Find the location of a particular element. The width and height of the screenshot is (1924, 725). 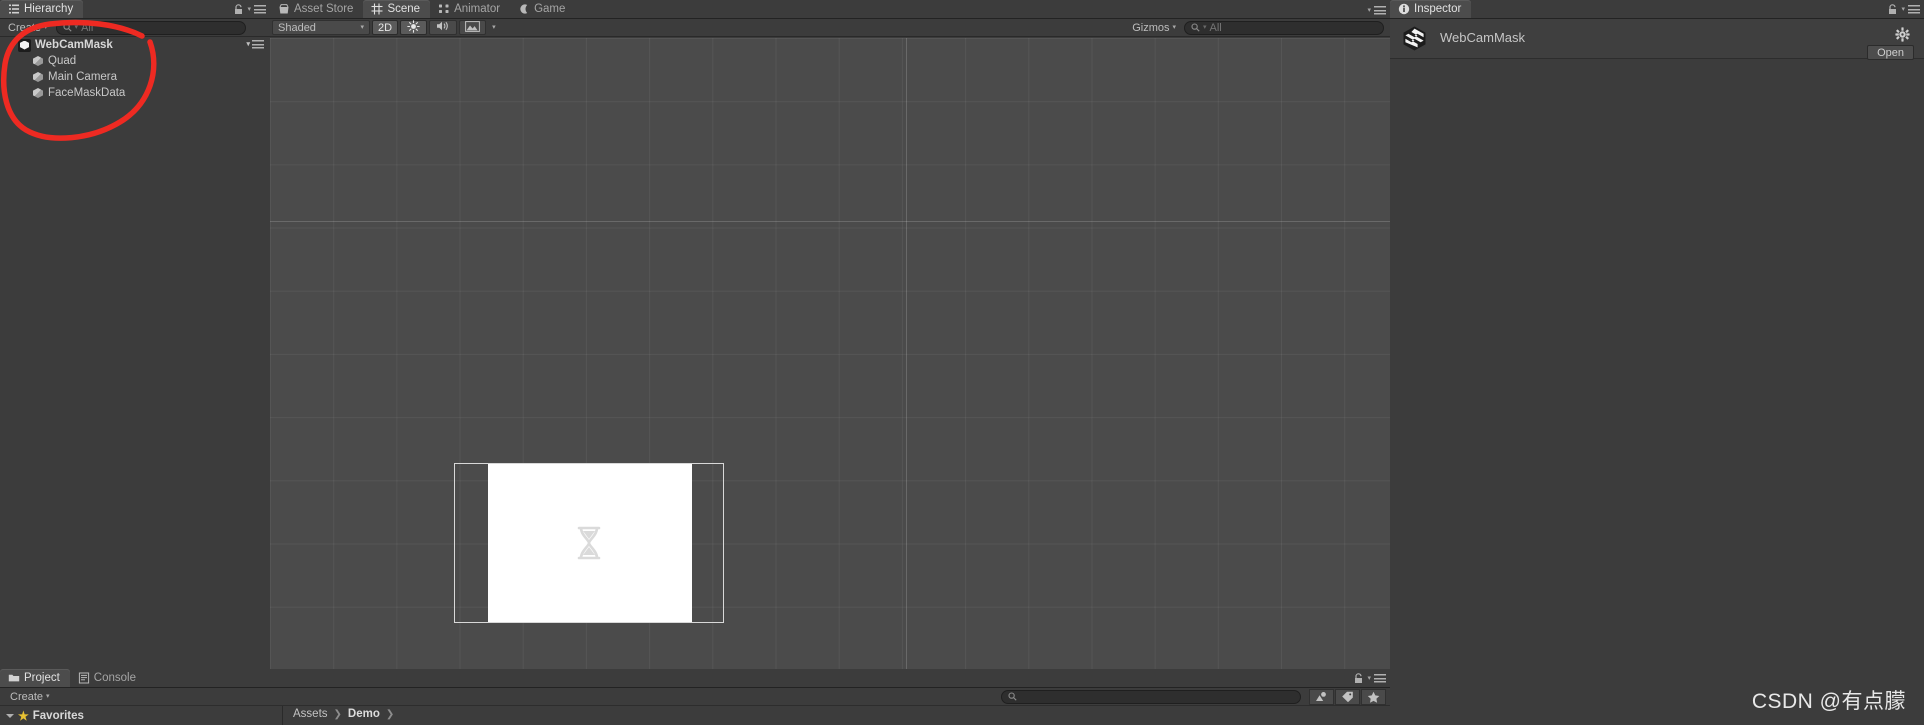

filter-by-label-icon is located at coordinates (1347, 696).